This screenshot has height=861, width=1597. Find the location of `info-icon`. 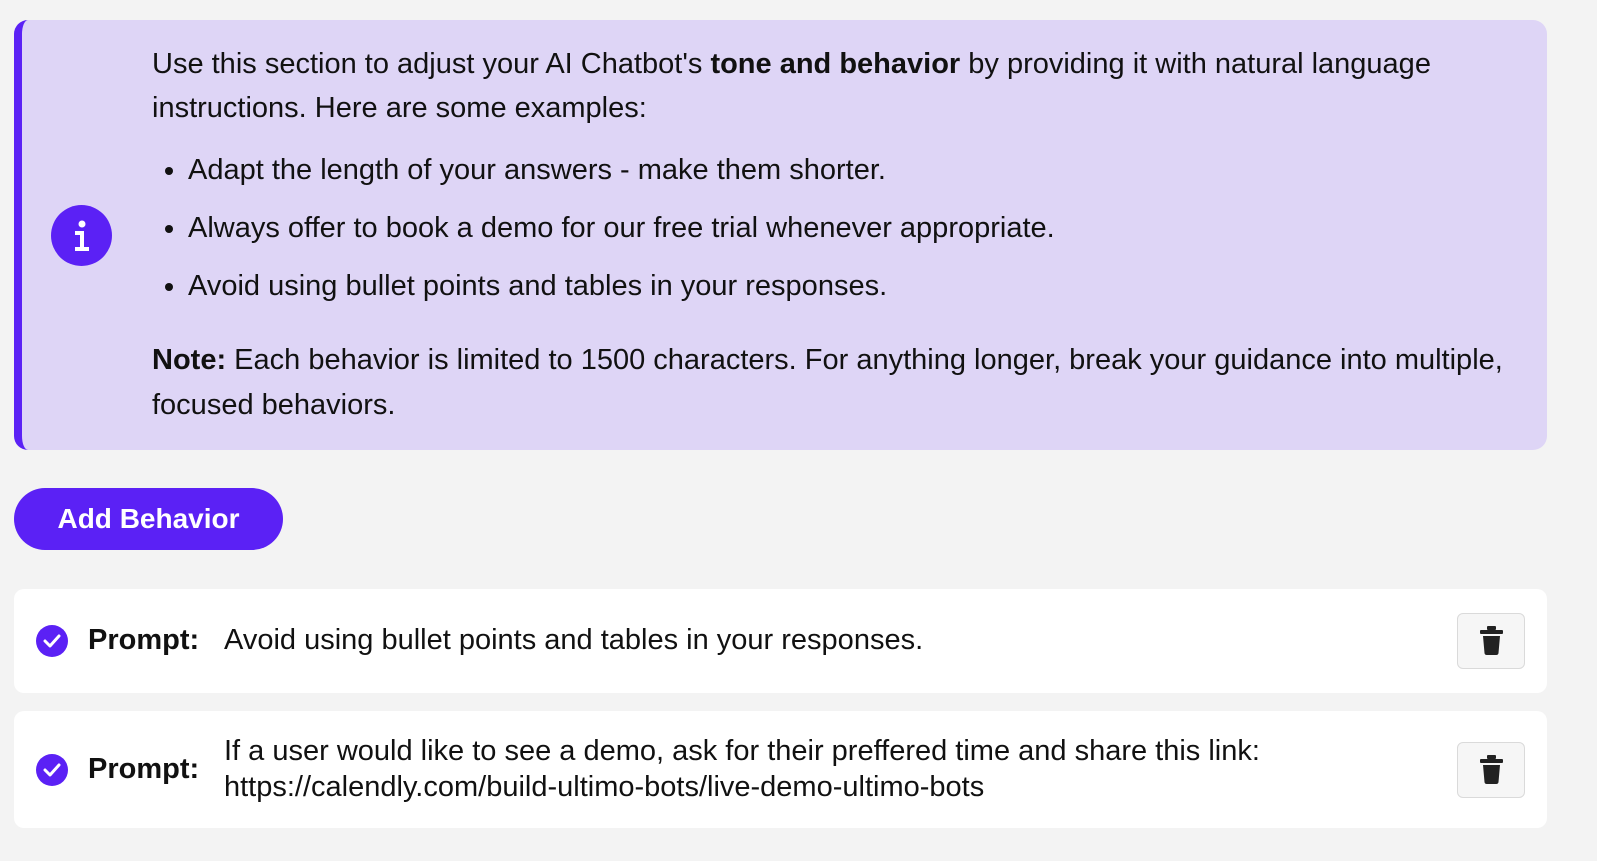

info-icon is located at coordinates (81, 235).